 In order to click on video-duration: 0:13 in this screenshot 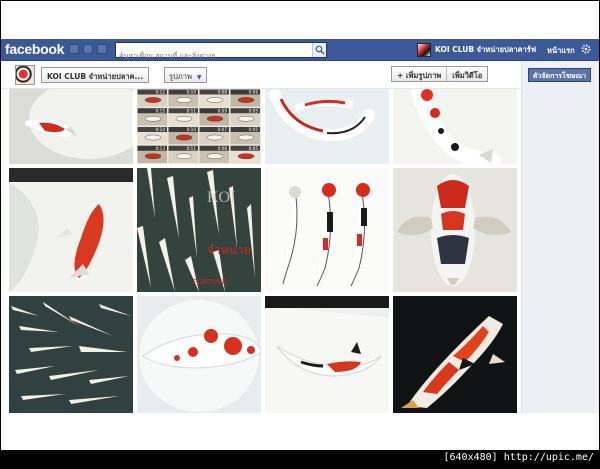, I will do `click(161, 148)`.